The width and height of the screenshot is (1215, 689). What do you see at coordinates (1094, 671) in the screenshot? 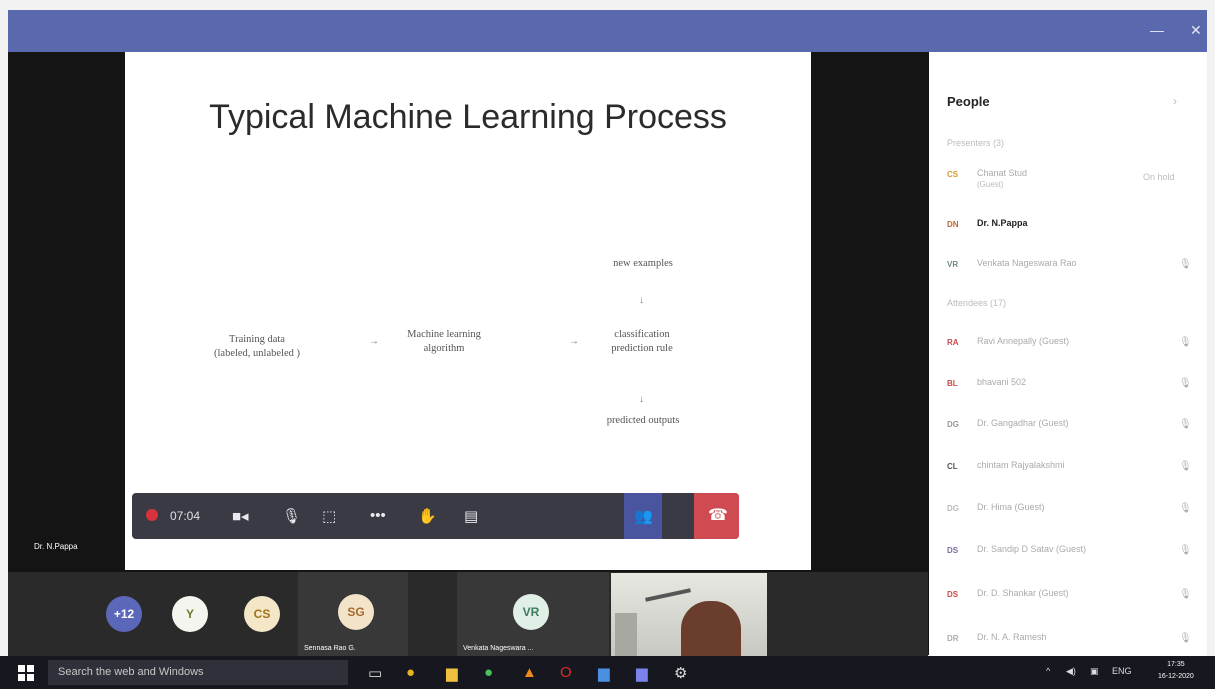
I see `notification-icon: ▣` at bounding box center [1094, 671].